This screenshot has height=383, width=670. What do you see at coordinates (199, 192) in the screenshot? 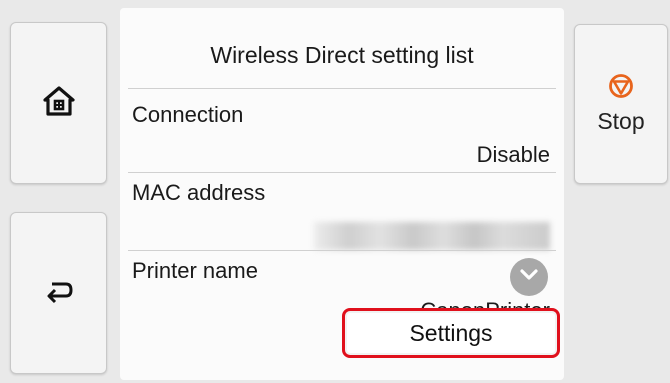
I see `list-item-label: MAC address` at bounding box center [199, 192].